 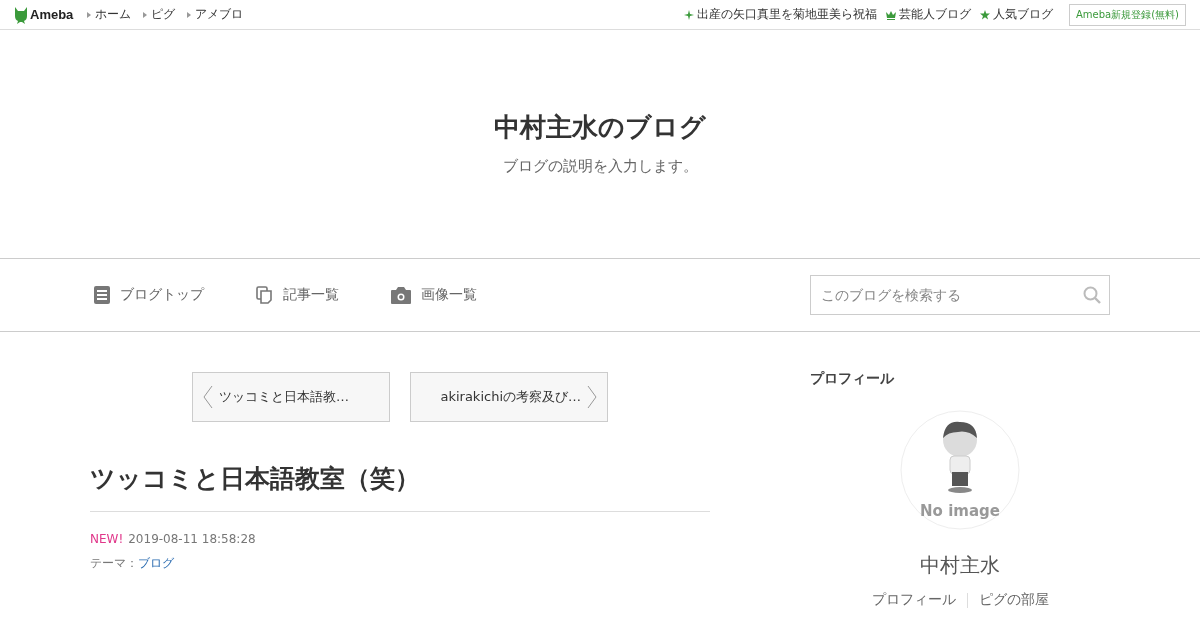 I want to click on theme-link: ブログ, so click(x=156, y=563).